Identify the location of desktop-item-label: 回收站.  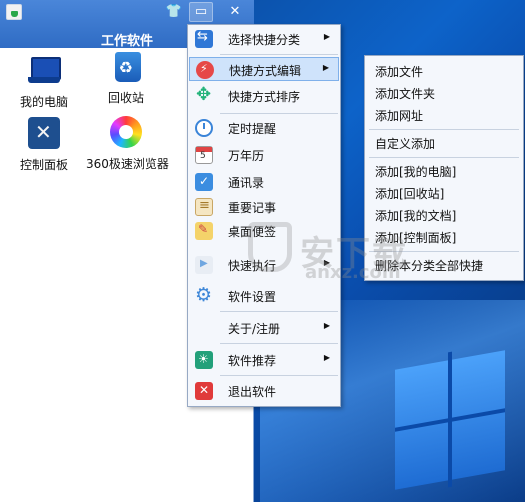
(125, 98).